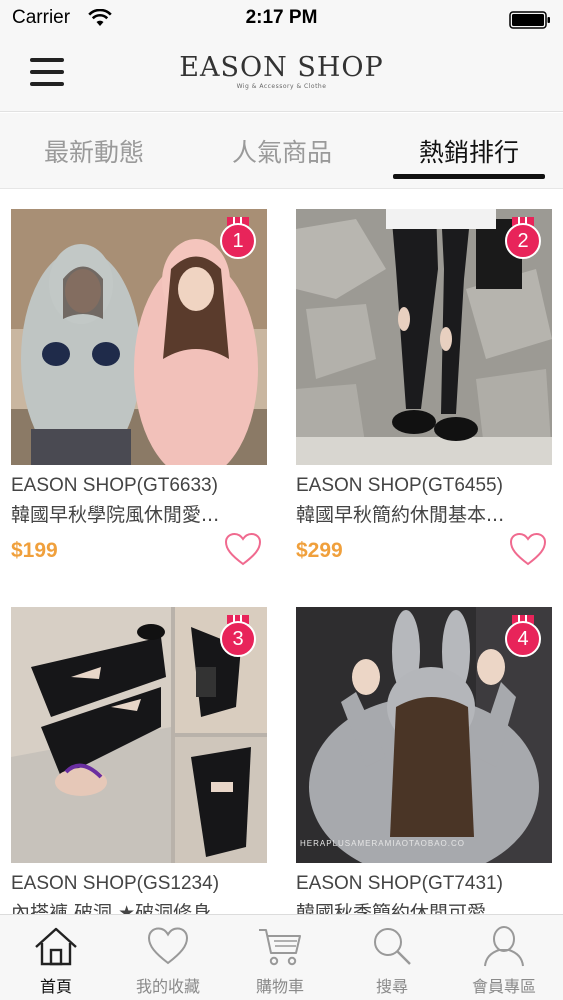 This screenshot has width=563, height=1000. I want to click on rank-number: 3, so click(238, 639).